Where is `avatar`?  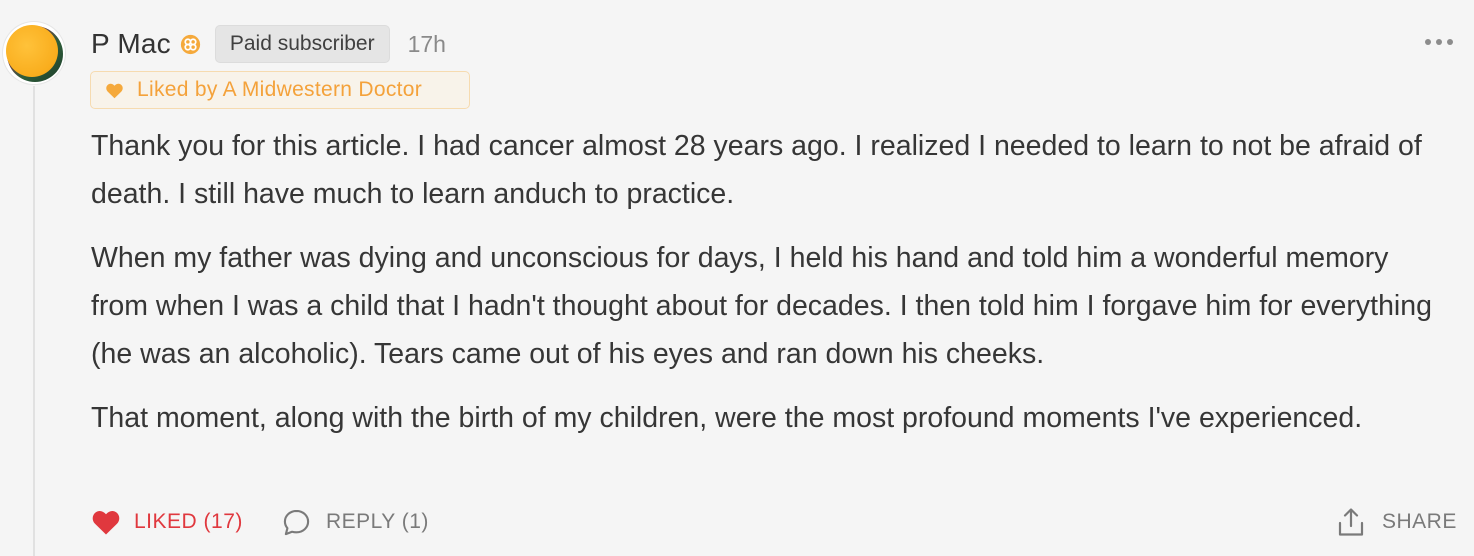 avatar is located at coordinates (34, 53).